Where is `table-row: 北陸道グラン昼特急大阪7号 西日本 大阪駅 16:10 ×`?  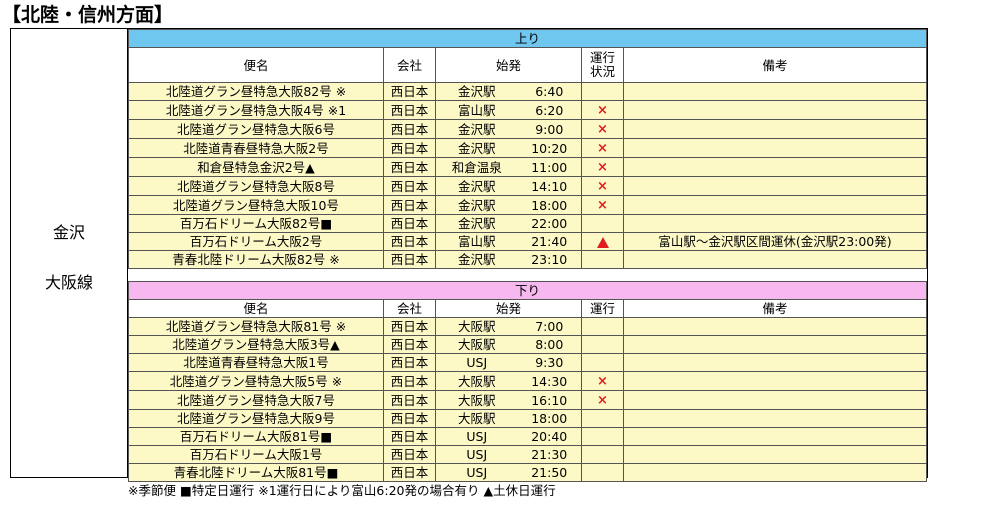
table-row: 北陸道グラン昼特急大阪7号 西日本 大阪駅 16:10 × is located at coordinates (527, 400).